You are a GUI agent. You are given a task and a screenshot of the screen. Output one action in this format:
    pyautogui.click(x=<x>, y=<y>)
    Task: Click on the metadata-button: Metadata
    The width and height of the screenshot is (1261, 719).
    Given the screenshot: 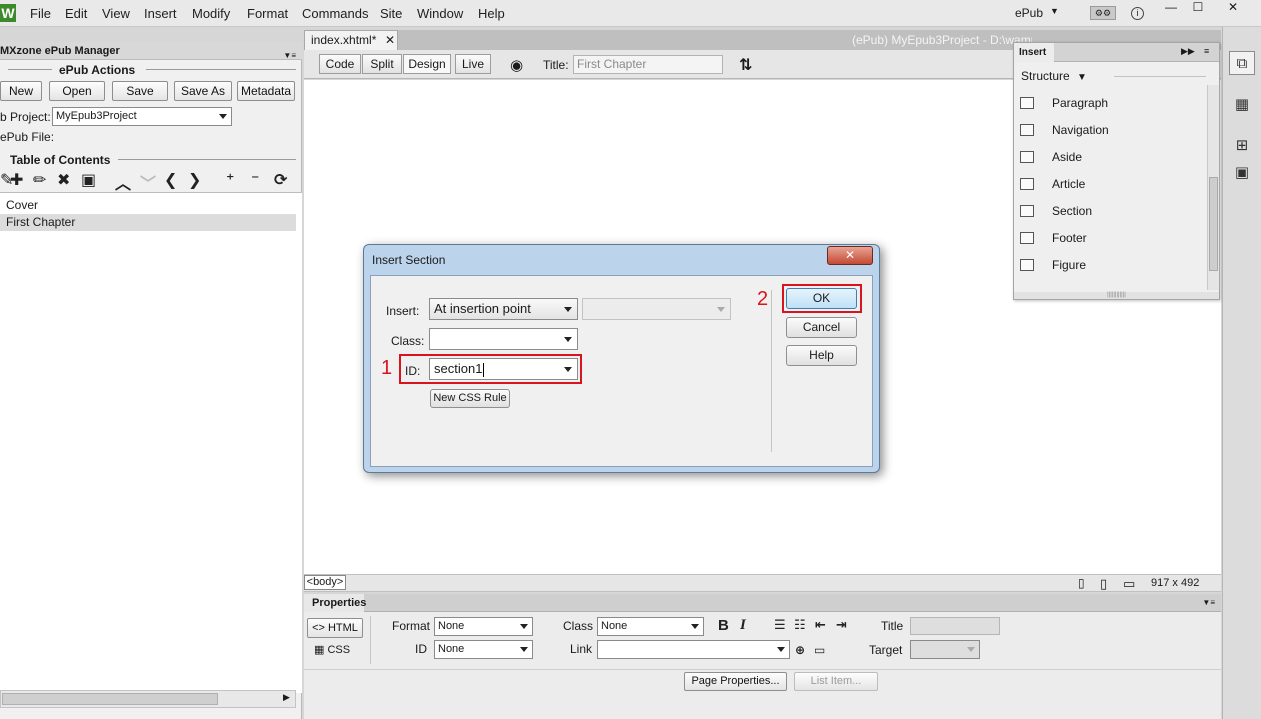 What is the action you would take?
    pyautogui.click(x=266, y=91)
    